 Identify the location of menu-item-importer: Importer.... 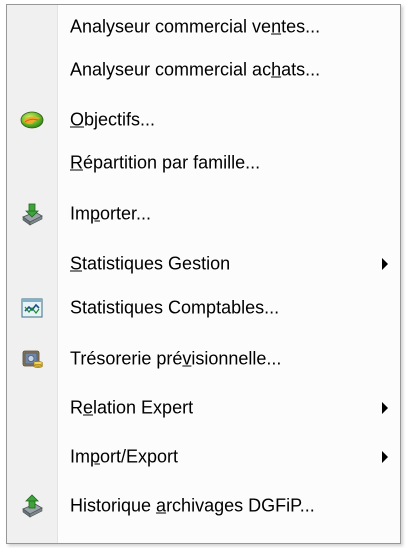
(203, 213).